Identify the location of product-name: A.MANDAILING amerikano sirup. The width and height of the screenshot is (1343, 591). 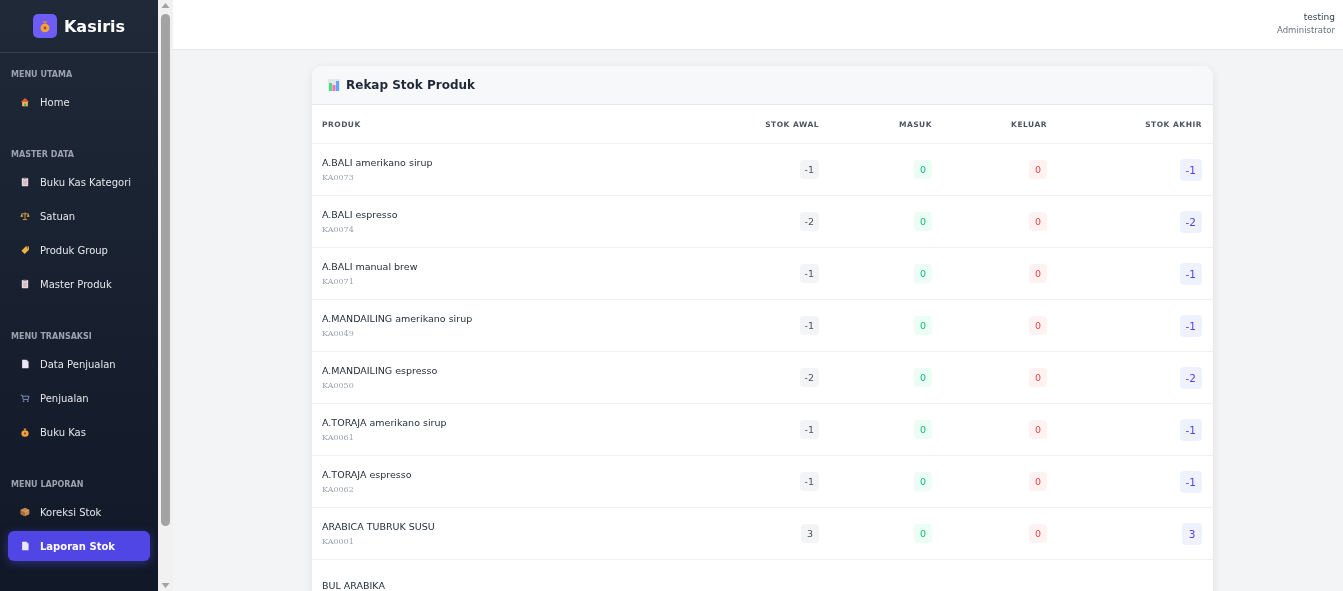
(398, 318).